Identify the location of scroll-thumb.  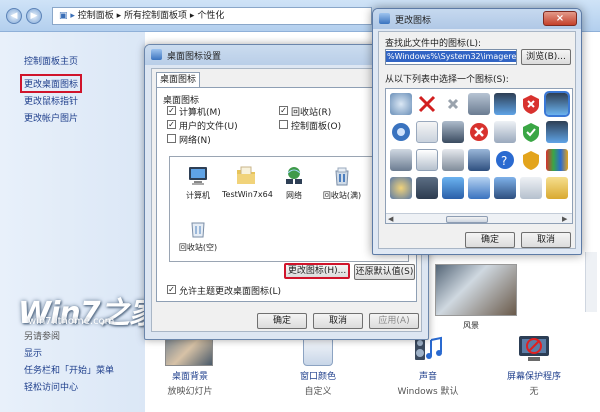
(467, 219).